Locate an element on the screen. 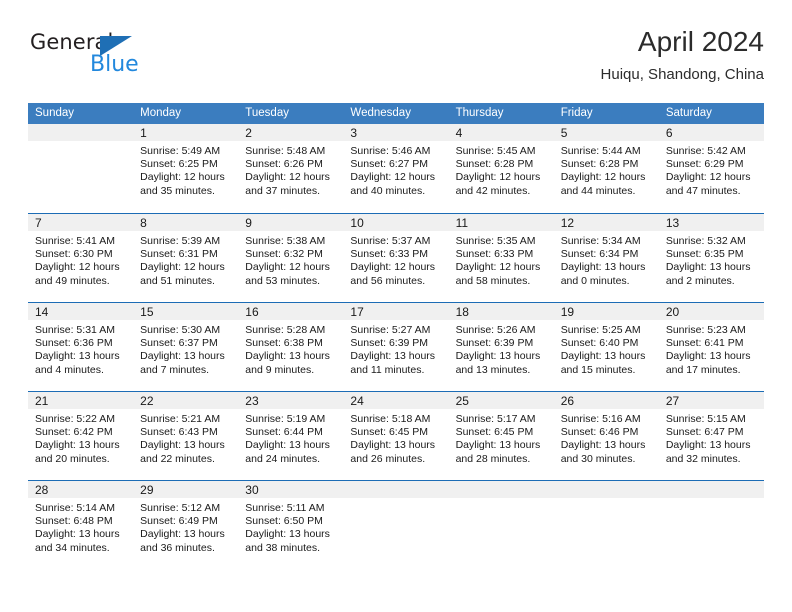 The image size is (792, 612). day-detail-line: Sunrise: 5:30 AM is located at coordinates (180, 330).